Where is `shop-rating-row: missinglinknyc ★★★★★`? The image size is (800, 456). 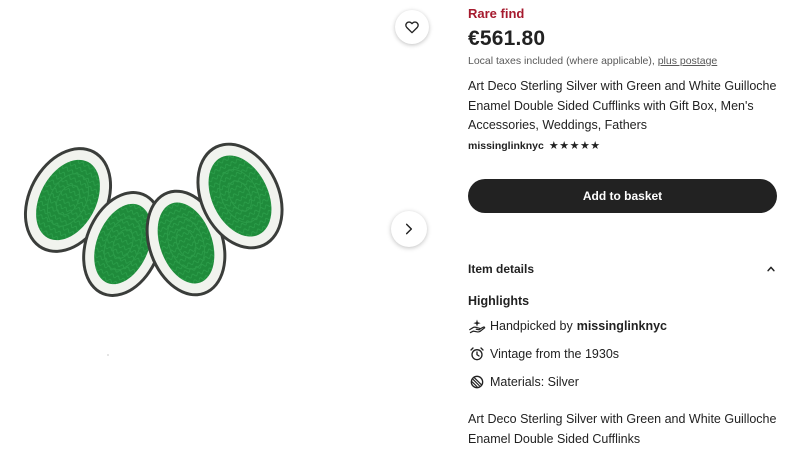 shop-rating-row: missinglinknyc ★★★★★ is located at coordinates (534, 146).